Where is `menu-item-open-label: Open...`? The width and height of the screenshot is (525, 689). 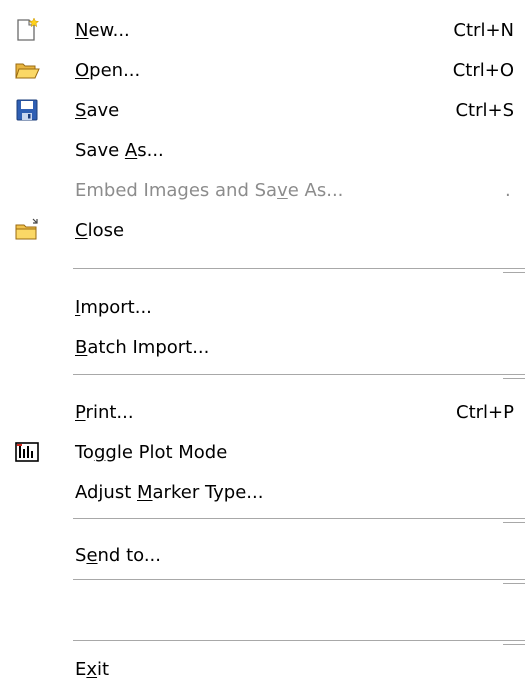 menu-item-open-label: Open... is located at coordinates (108, 70).